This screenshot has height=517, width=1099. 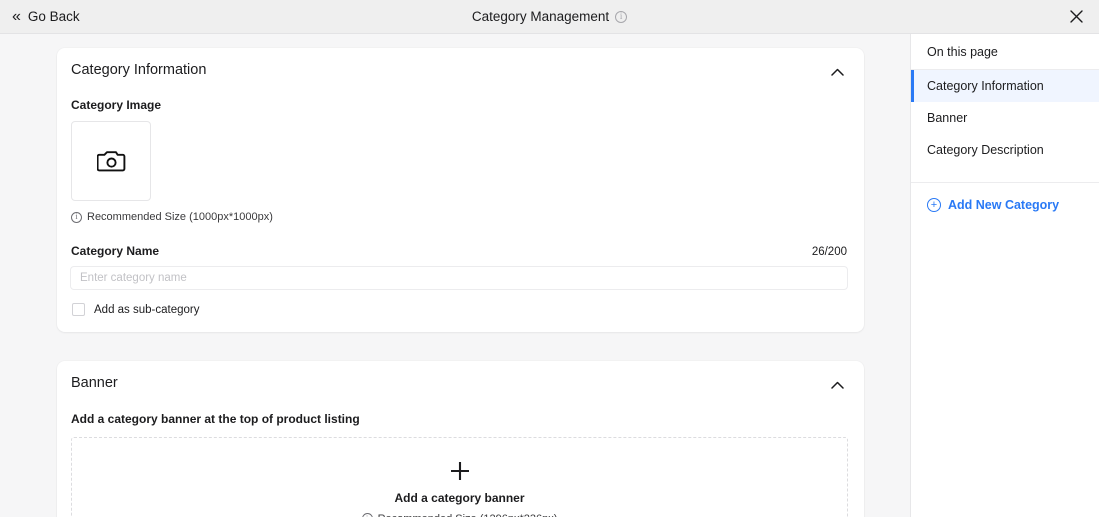 I want to click on category-name-counter: 26/200, so click(x=829, y=252).